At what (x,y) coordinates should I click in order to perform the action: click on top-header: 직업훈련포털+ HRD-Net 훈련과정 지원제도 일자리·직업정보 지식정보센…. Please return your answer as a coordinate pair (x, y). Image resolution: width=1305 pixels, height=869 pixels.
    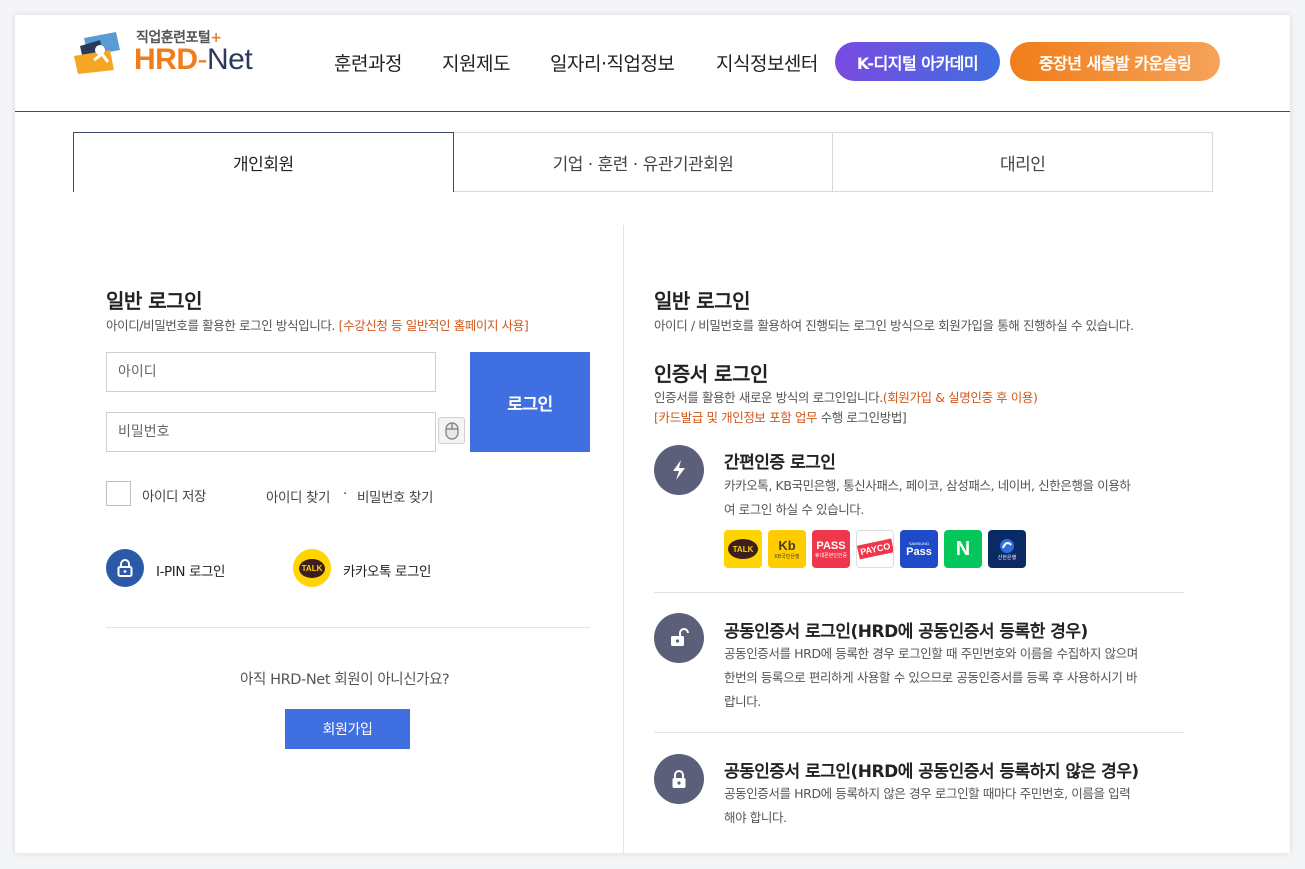
    Looking at the image, I should click on (652, 63).